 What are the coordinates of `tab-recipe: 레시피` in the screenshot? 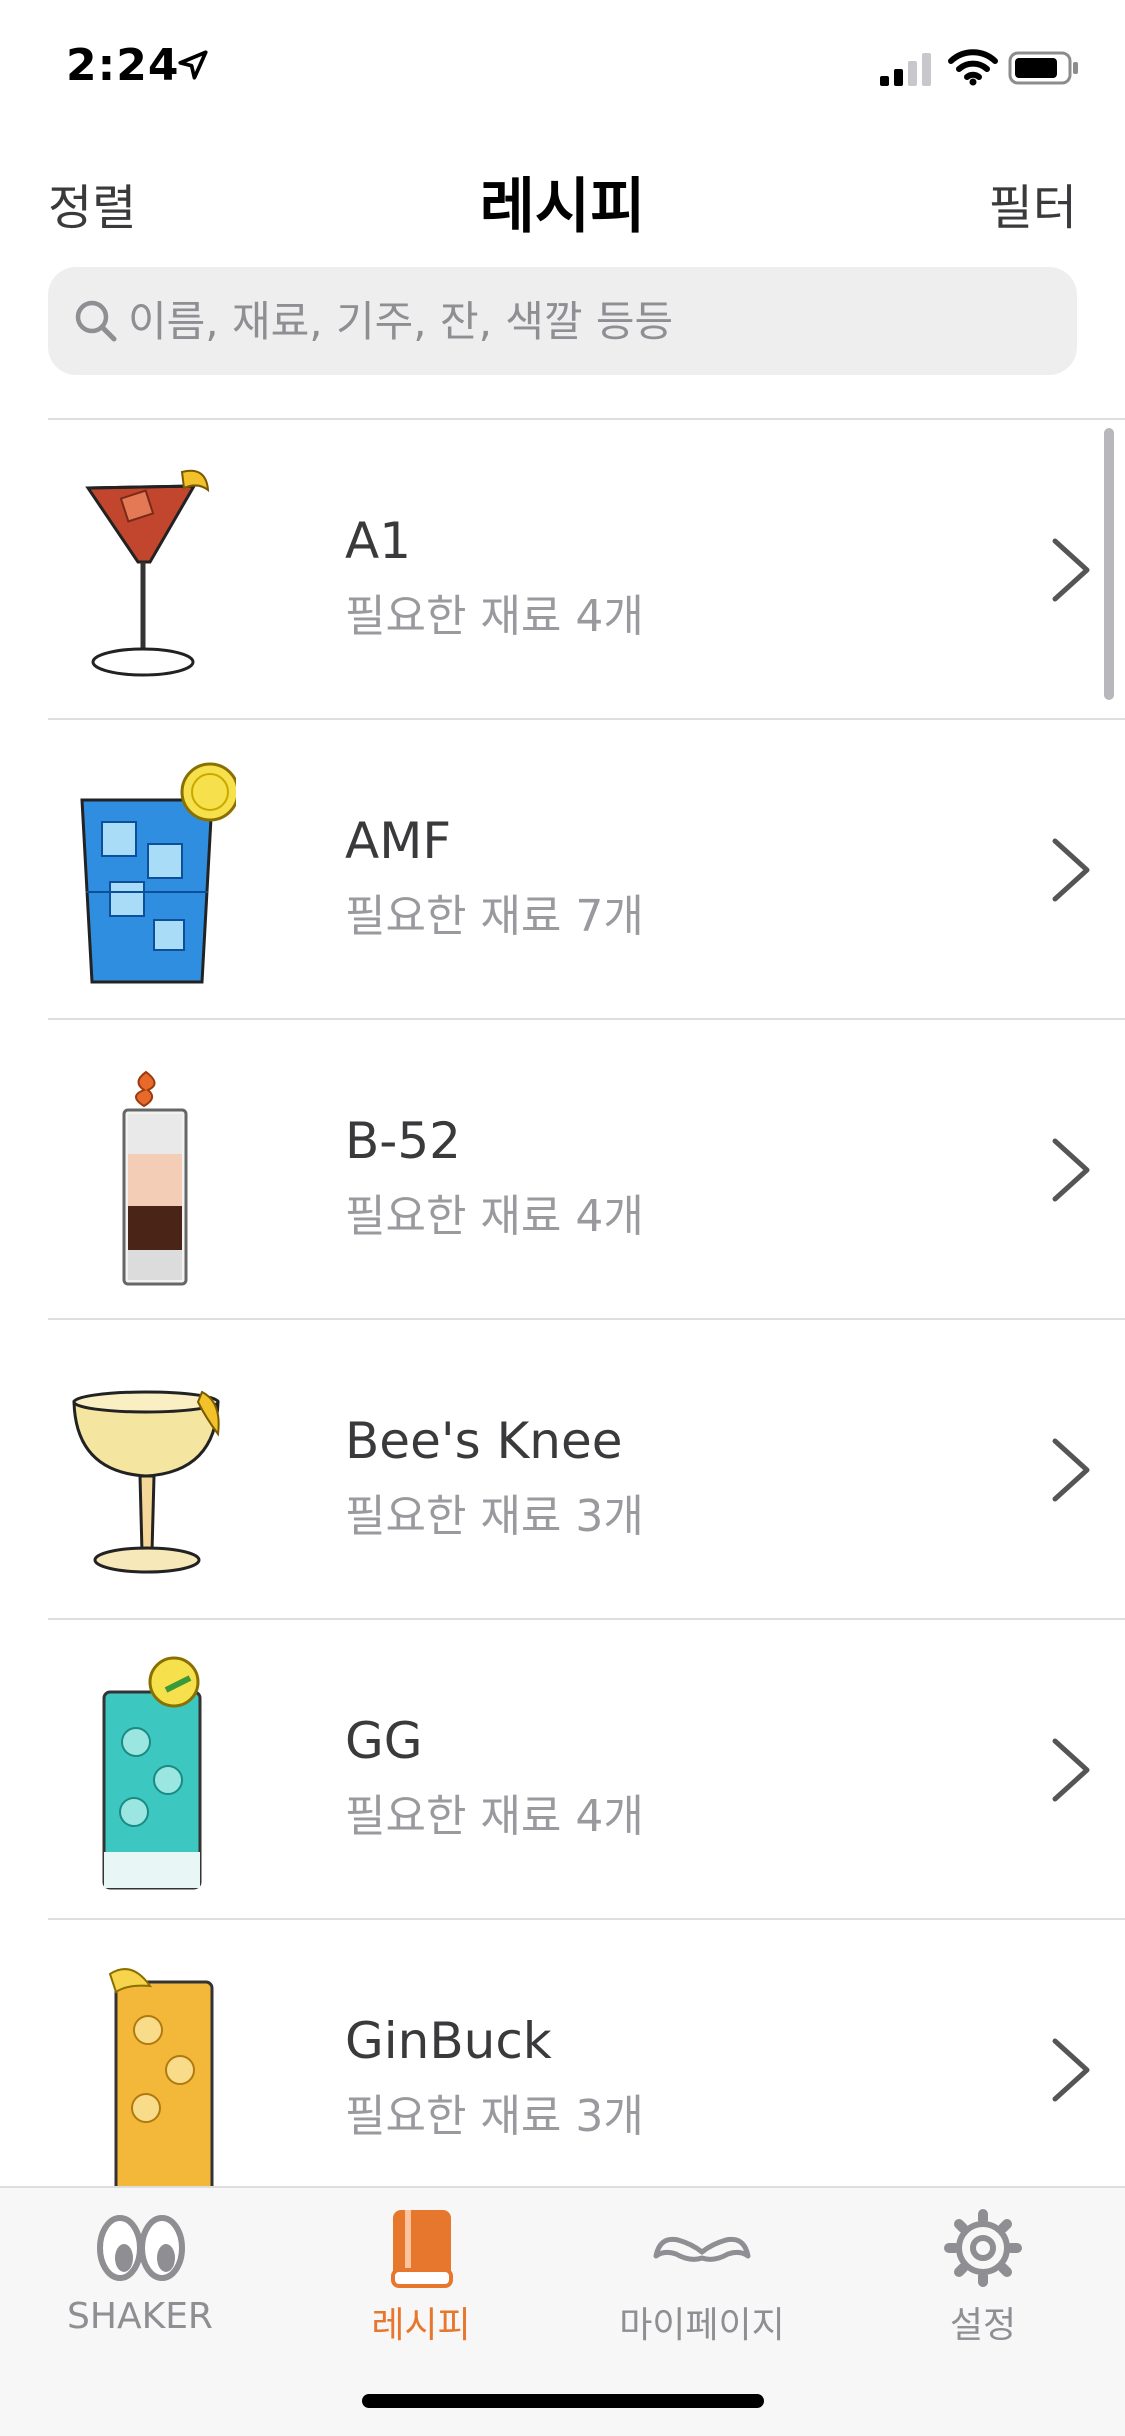 It's located at (421, 2286).